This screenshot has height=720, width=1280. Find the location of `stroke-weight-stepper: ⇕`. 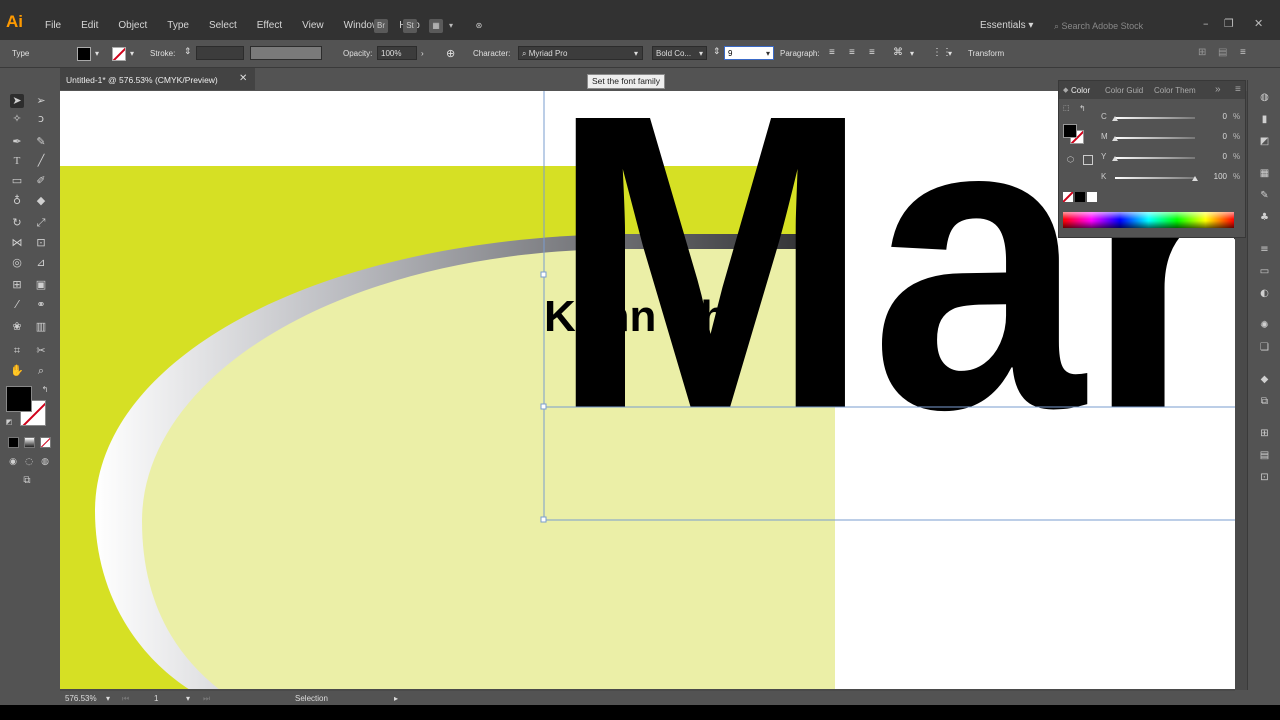

stroke-weight-stepper: ⇕ is located at coordinates (188, 51).